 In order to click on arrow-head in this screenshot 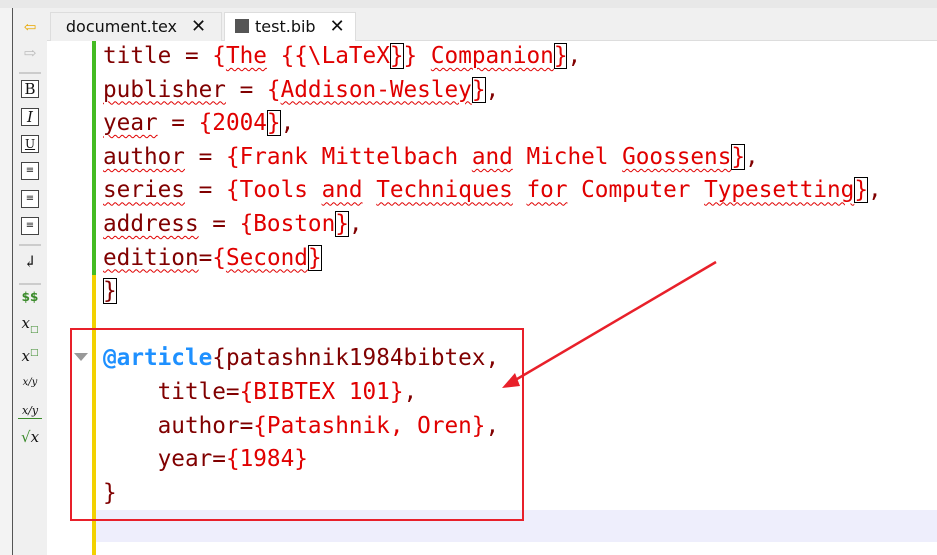, I will do `click(511, 380)`.